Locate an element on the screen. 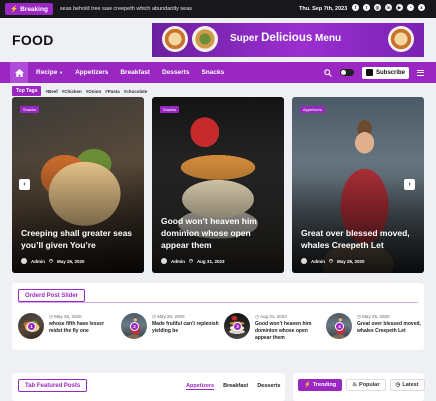 Image resolution: width=436 pixels, height=401 pixels. instagram-icon: ◎ is located at coordinates (377, 7).